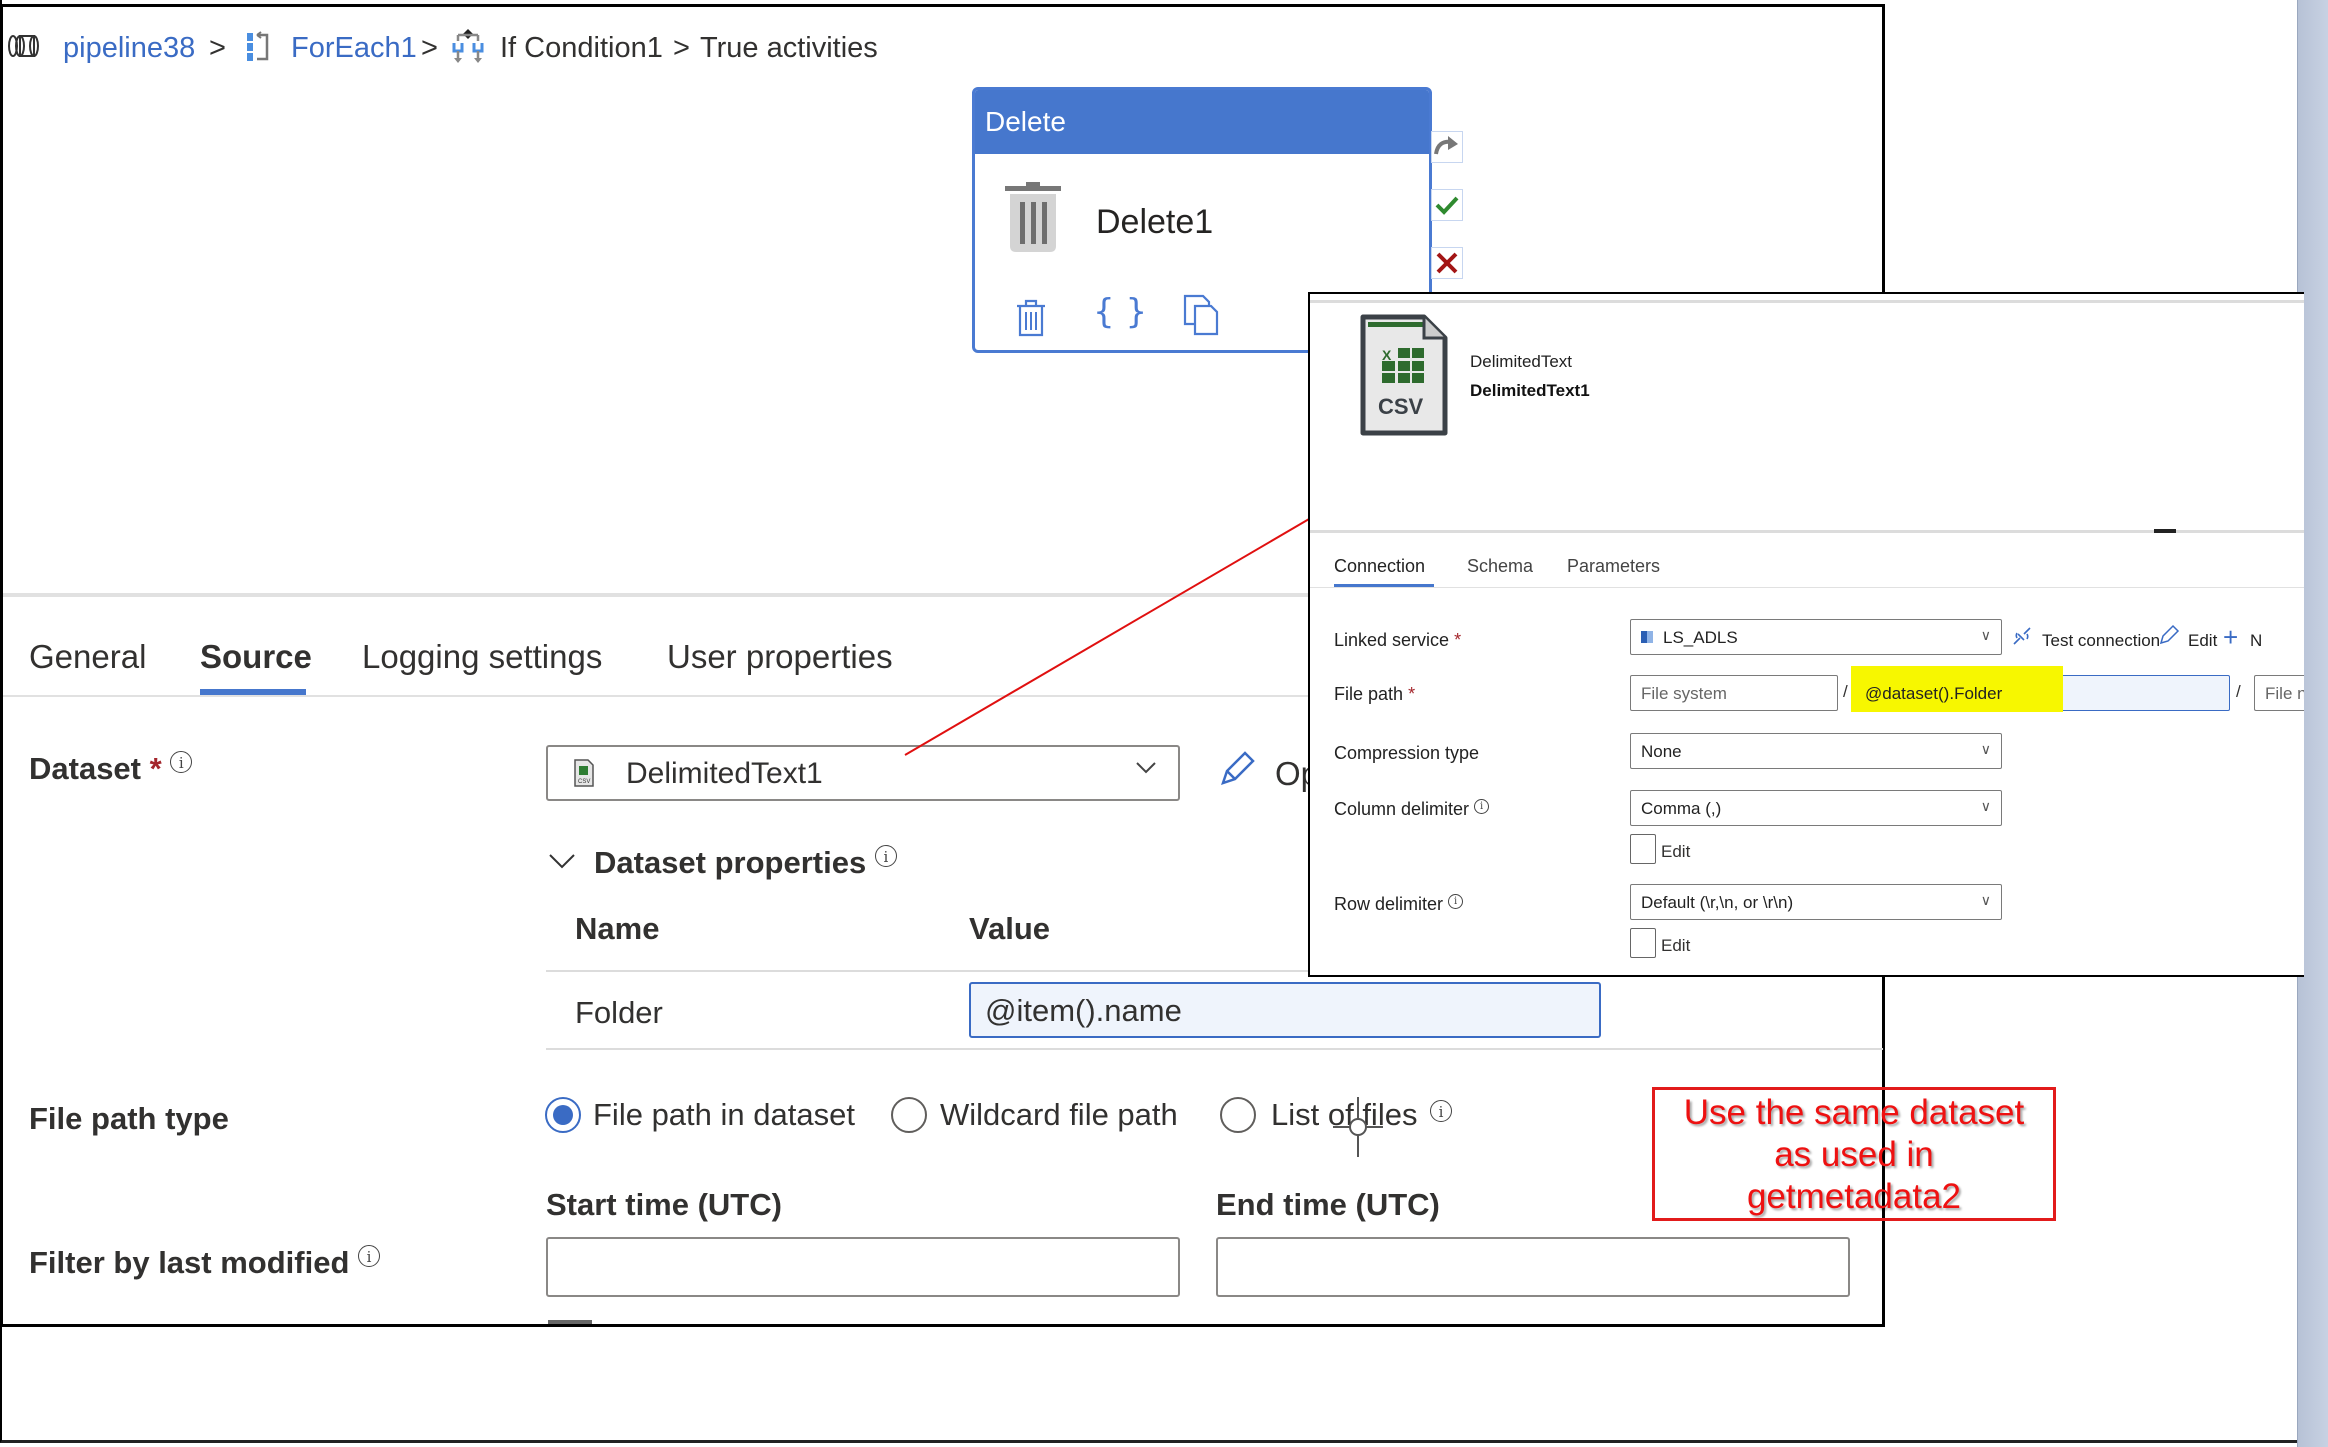  I want to click on linked-service-label: Linked service *, so click(1397, 640).